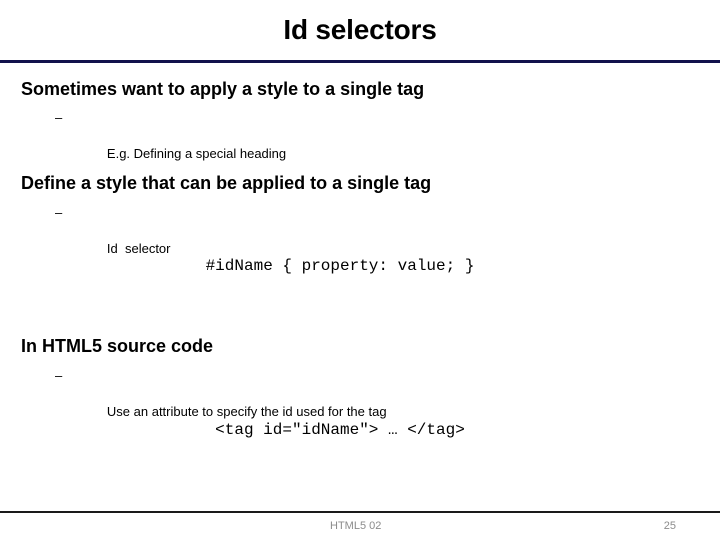  Describe the element at coordinates (117, 346) in the screenshot. I see `section-heading-3: In HTML5 source code` at that location.